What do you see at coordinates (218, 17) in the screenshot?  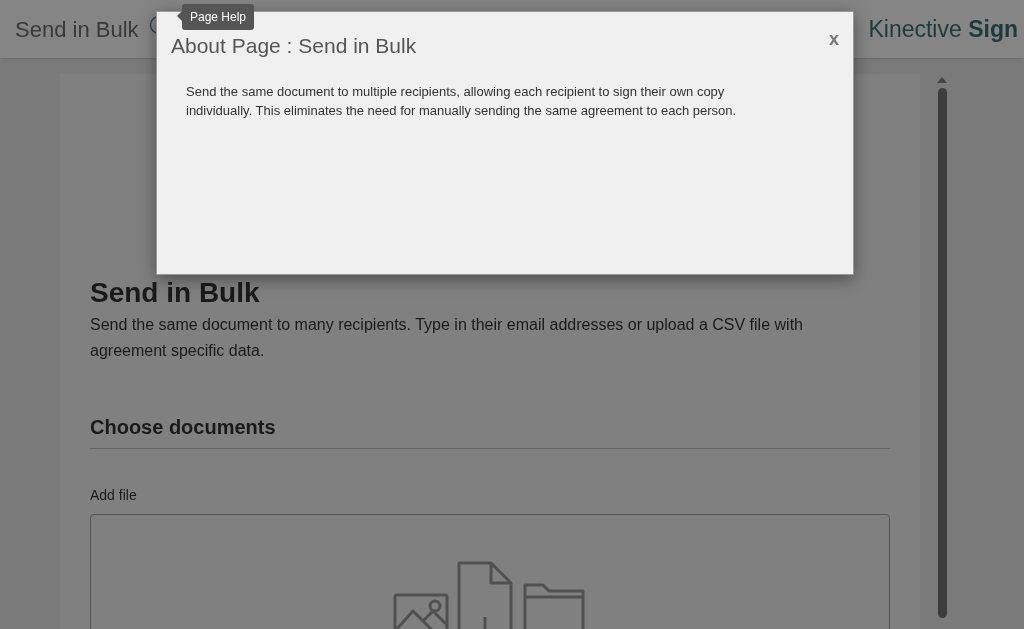 I see `tooltip-text: Page Help` at bounding box center [218, 17].